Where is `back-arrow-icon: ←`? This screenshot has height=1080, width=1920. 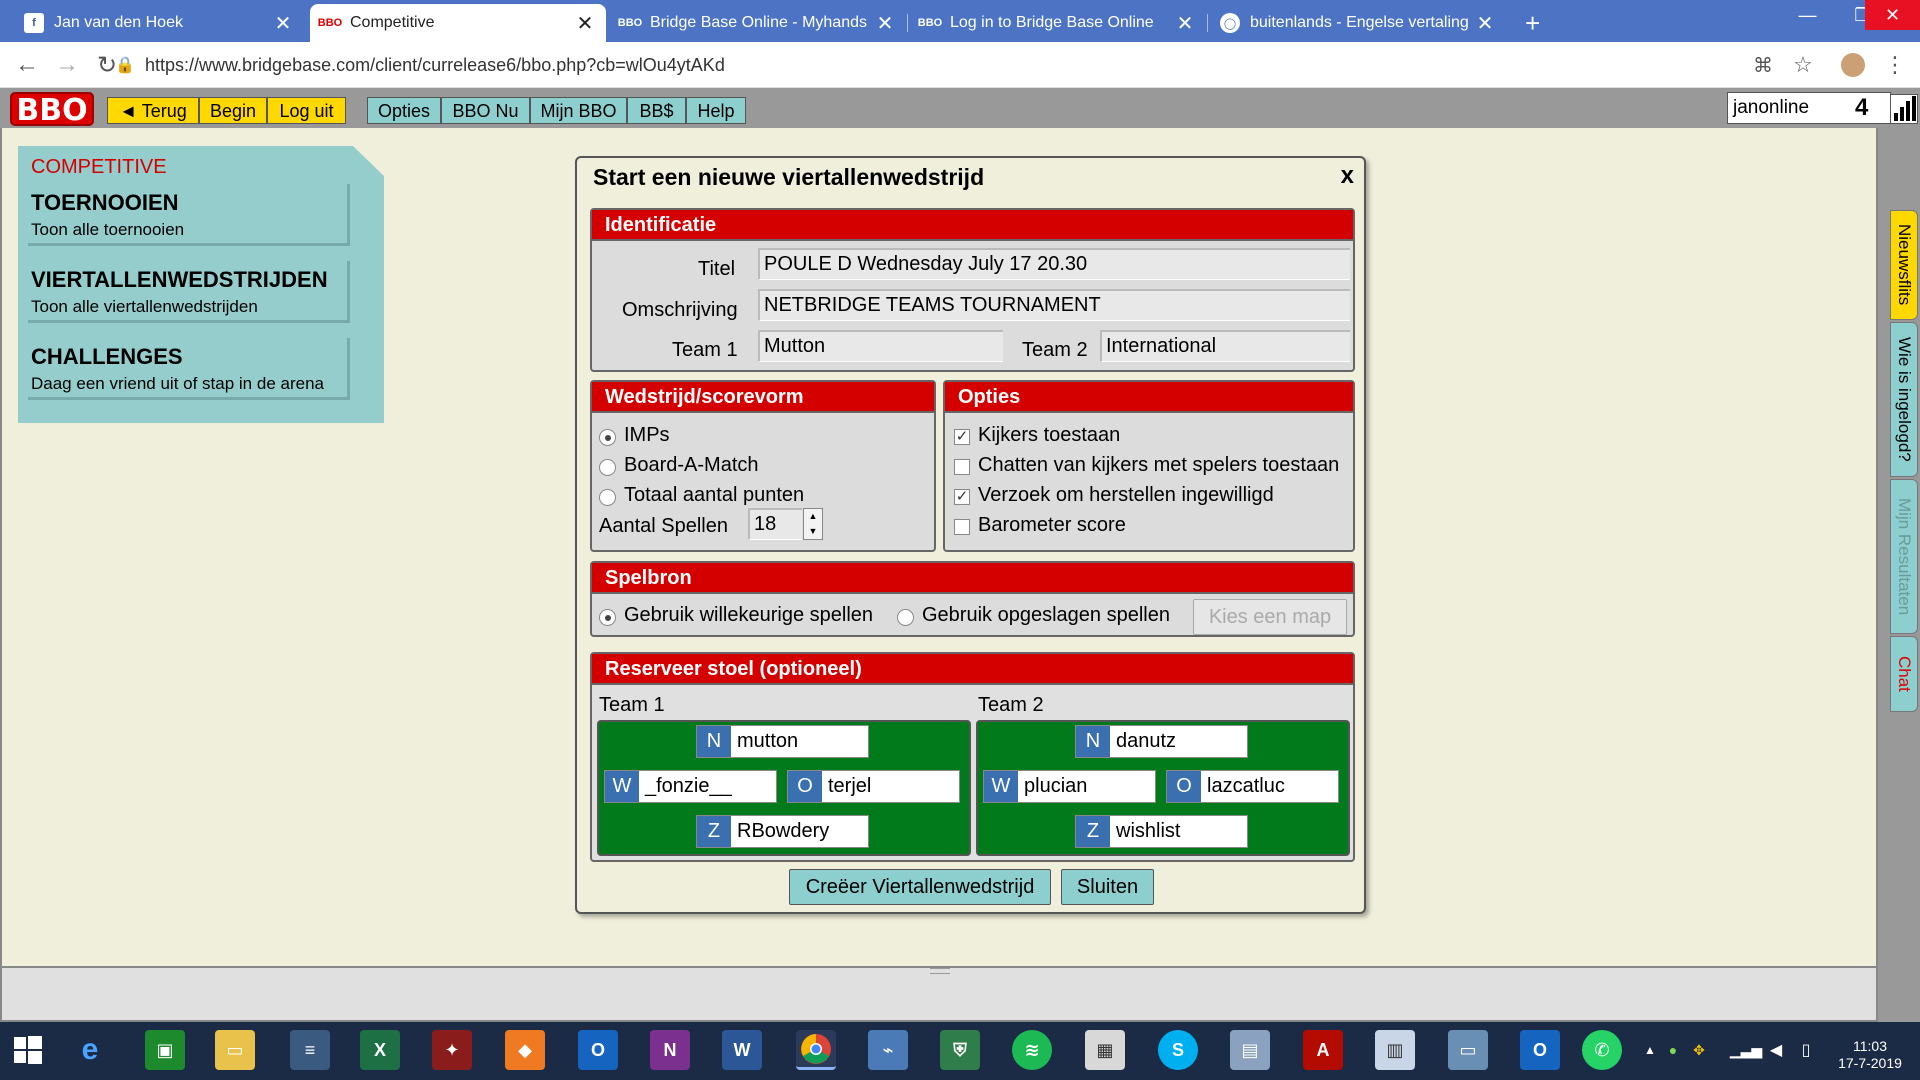
back-arrow-icon: ← is located at coordinates (27, 65).